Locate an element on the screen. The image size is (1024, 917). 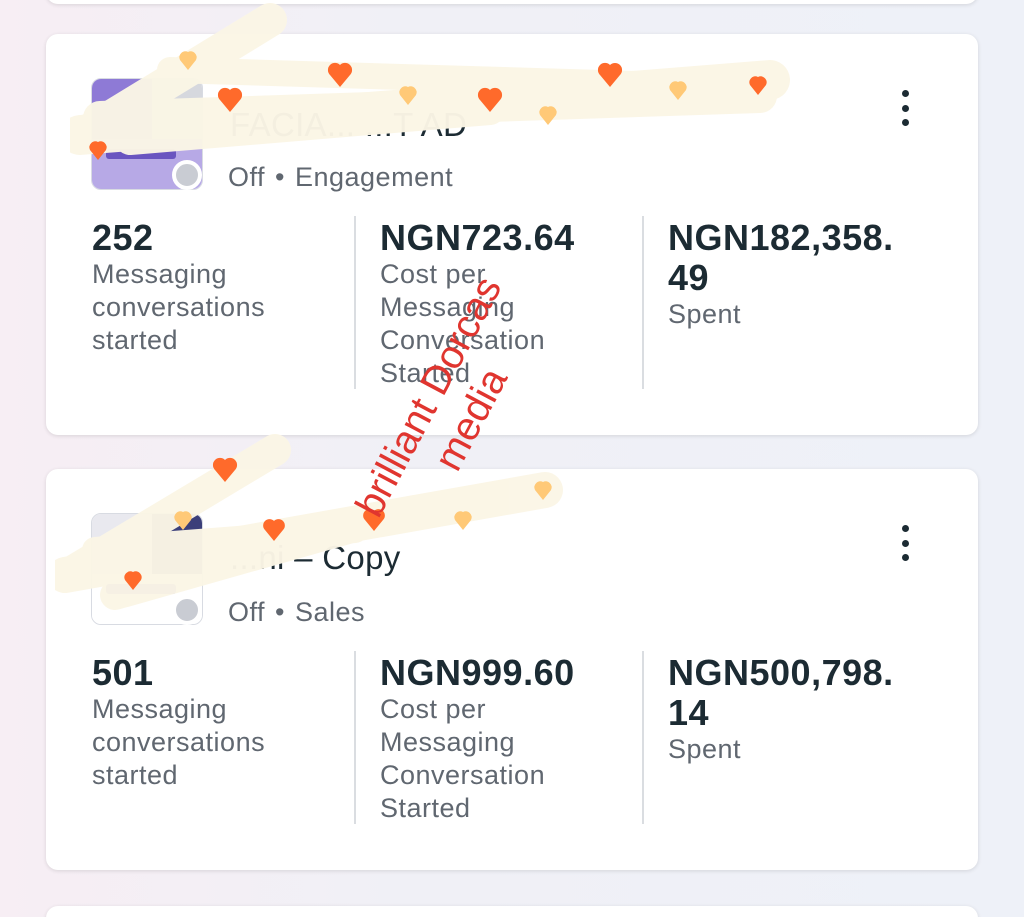
ad-title: FACIA... ...T AD is located at coordinates (348, 125).